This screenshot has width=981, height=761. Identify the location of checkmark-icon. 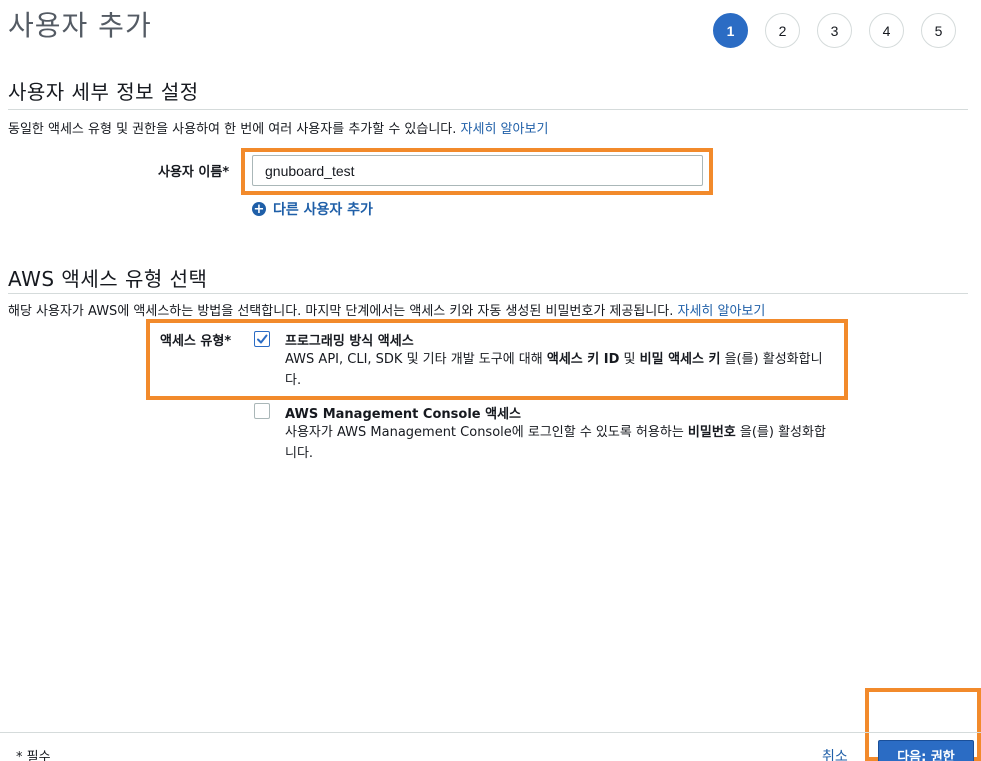
(262, 339).